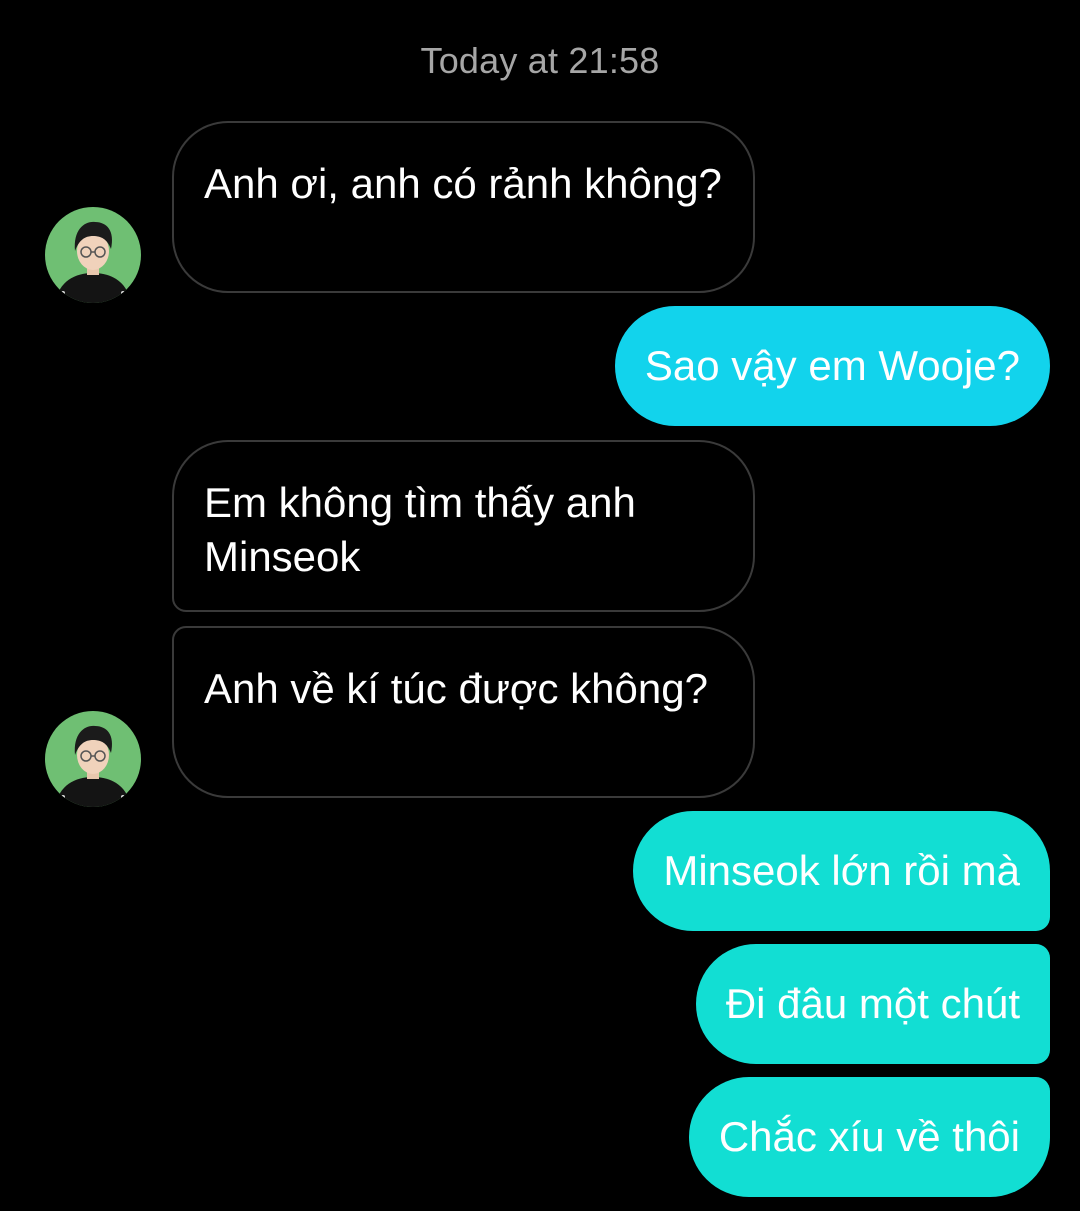  What do you see at coordinates (540, 60) in the screenshot?
I see `conversation-timestamp: Today at 21:58` at bounding box center [540, 60].